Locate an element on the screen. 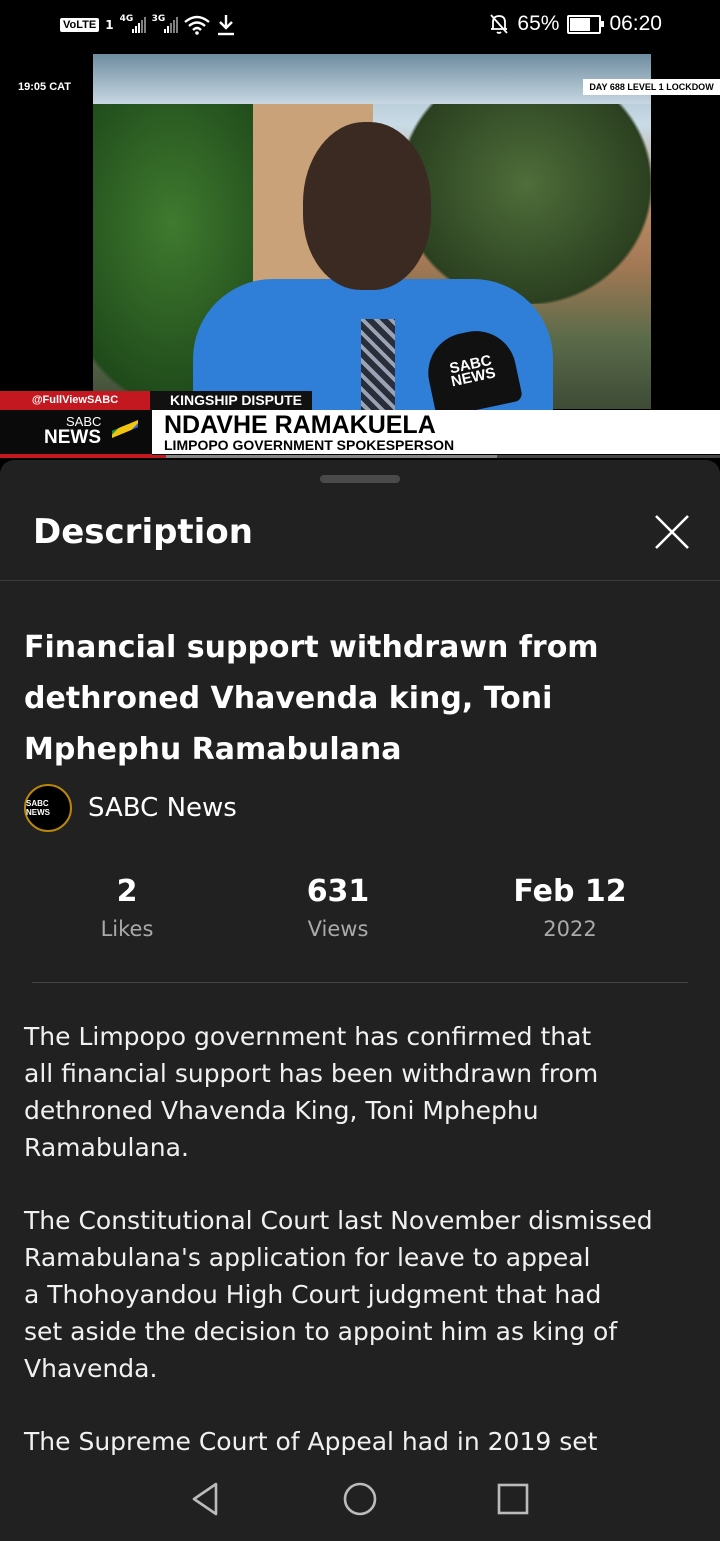  views-count: 631 is located at coordinates (338, 891).